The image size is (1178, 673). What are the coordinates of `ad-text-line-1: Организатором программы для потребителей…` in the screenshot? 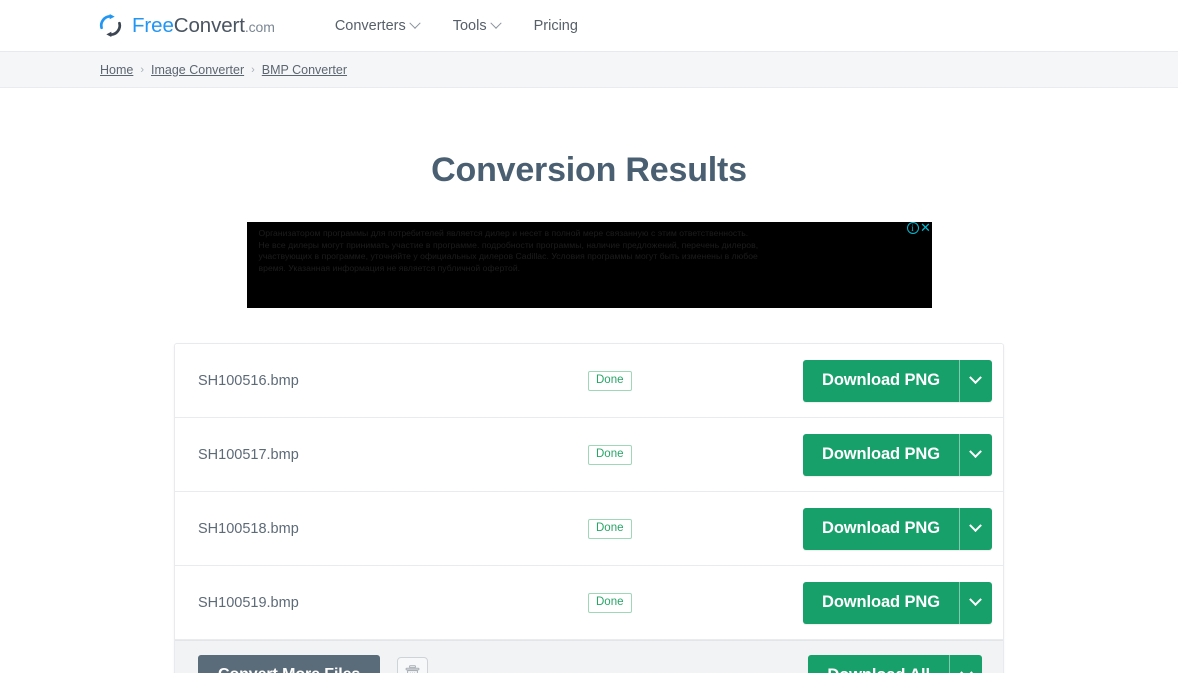 It's located at (503, 233).